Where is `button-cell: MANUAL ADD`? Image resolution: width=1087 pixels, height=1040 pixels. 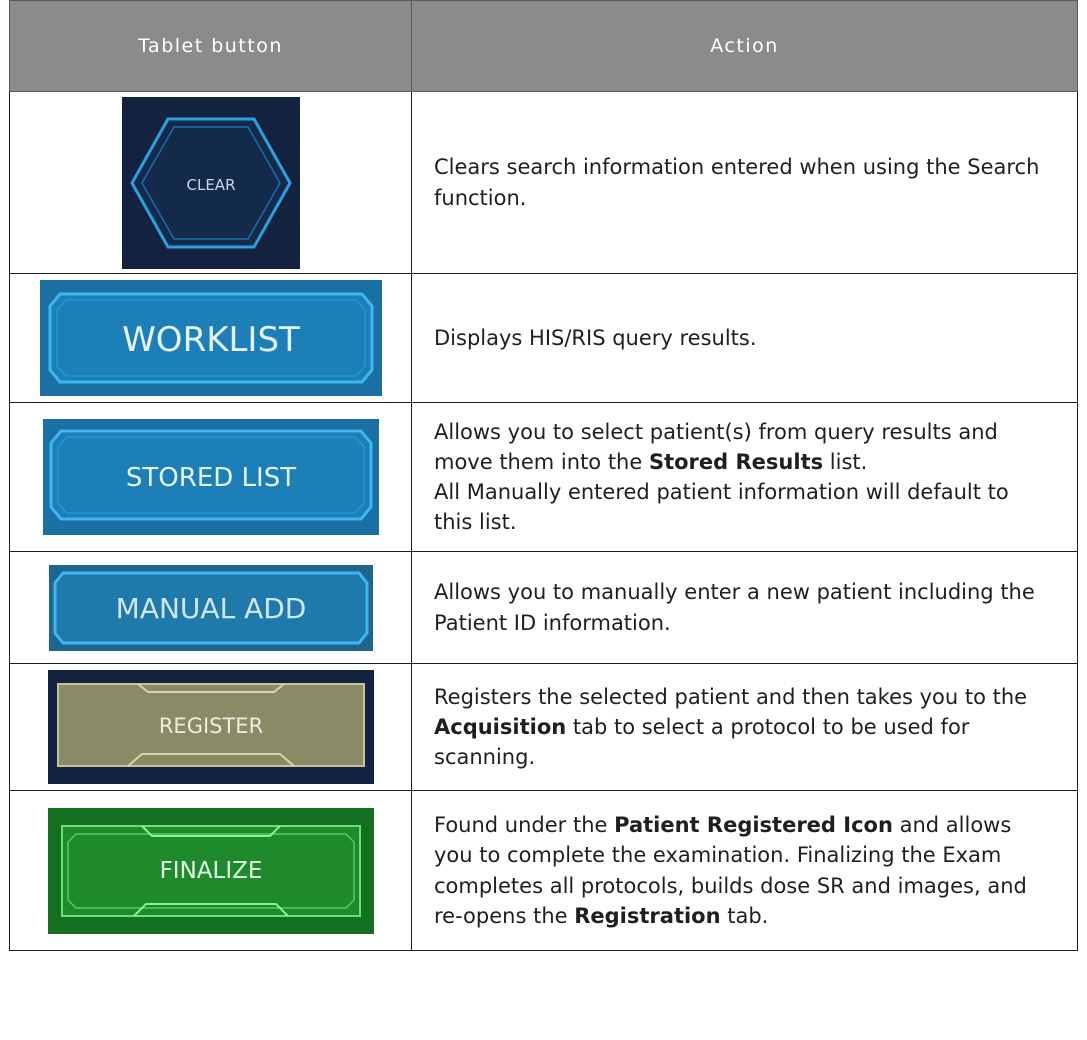 button-cell: MANUAL ADD is located at coordinates (210, 607).